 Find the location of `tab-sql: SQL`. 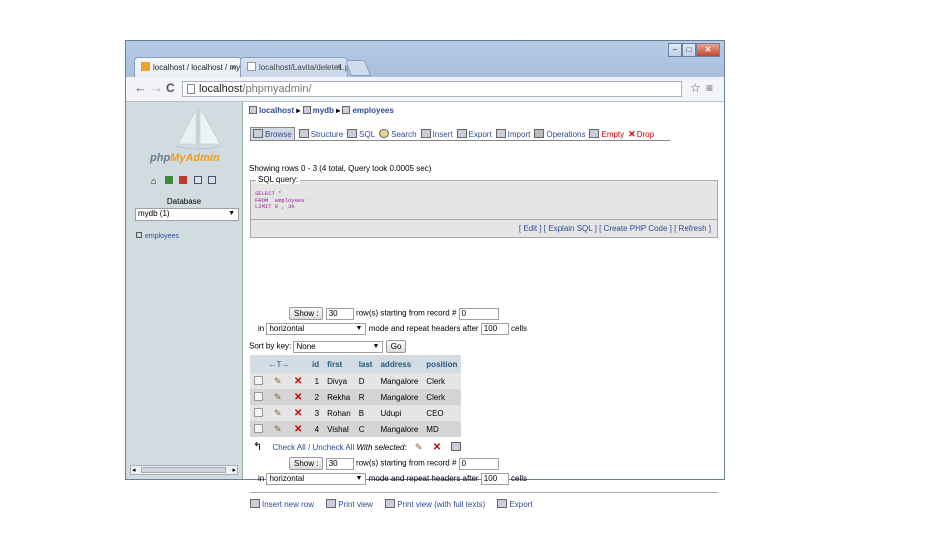

tab-sql: SQL is located at coordinates (361, 134).